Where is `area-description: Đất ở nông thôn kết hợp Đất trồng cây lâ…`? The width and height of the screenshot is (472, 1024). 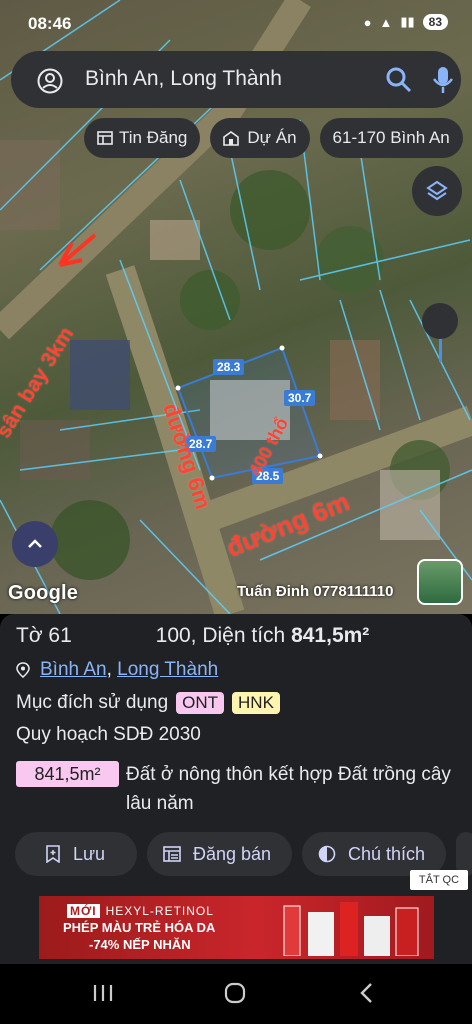
area-description: Đất ở nông thôn kết hợp Đất trồng cây lâ… is located at coordinates (288, 789).